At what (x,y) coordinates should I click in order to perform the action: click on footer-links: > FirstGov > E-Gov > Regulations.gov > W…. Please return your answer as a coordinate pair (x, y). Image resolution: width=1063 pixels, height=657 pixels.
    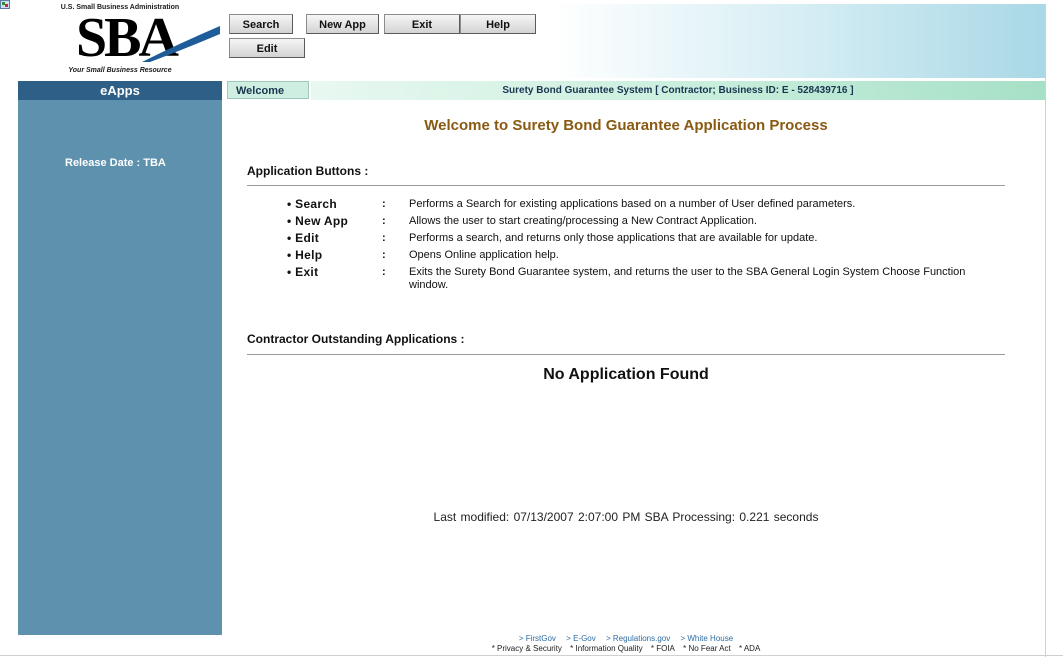
    Looking at the image, I should click on (626, 638).